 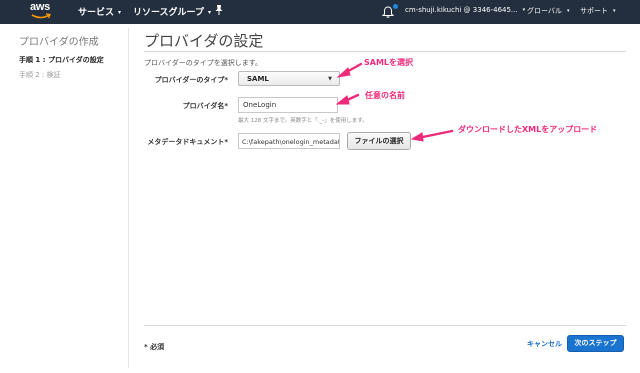 I want to click on cancel-link: キャンセル, so click(x=544, y=344).